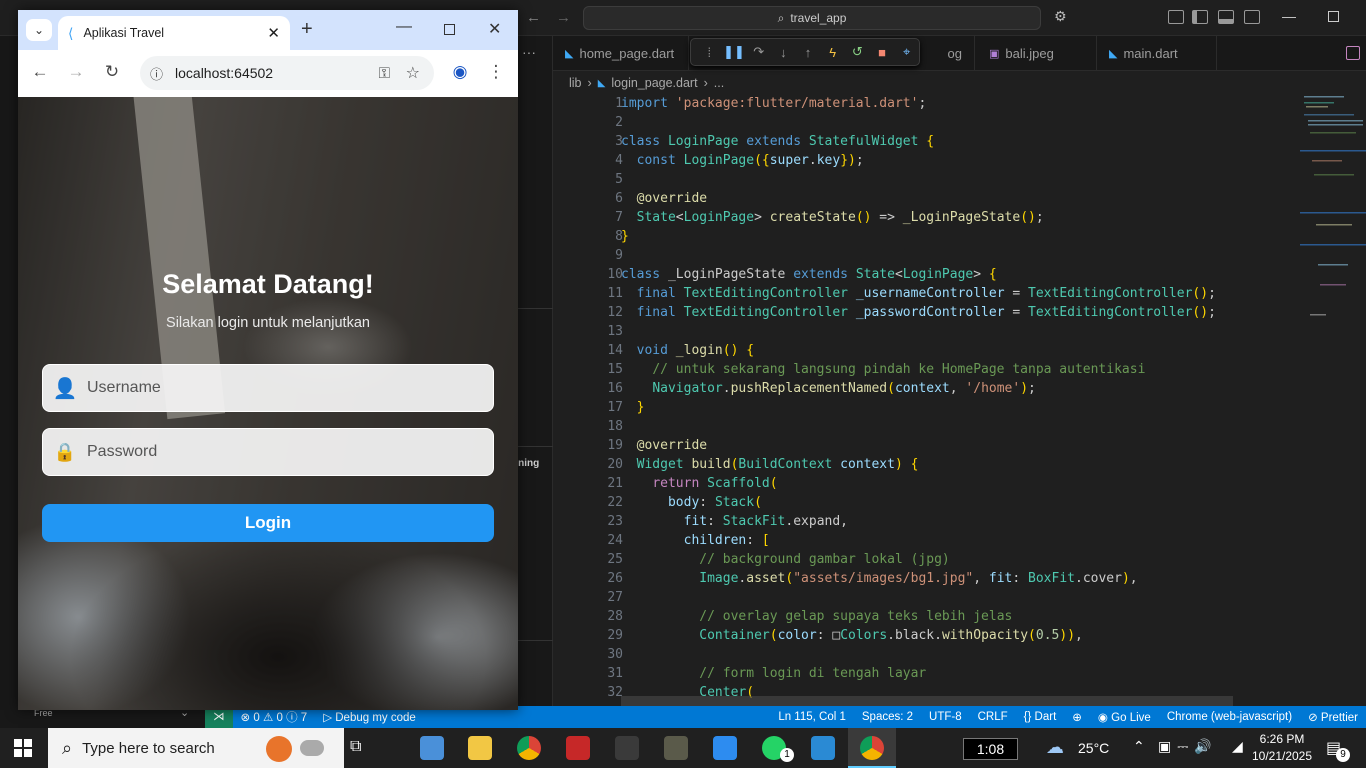 This screenshot has width=1366, height=768. I want to click on profile-icon: ◉, so click(460, 72).